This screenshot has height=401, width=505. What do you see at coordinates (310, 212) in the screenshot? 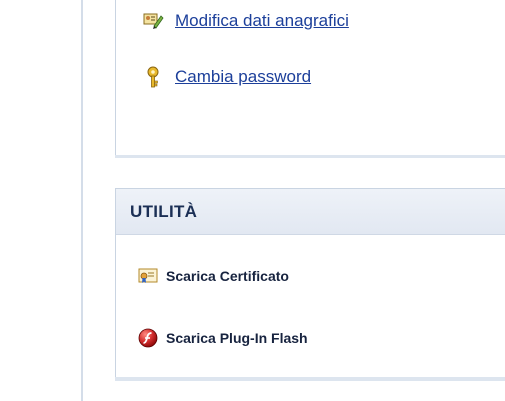
I see `utilities-header: UTILITÀ` at bounding box center [310, 212].